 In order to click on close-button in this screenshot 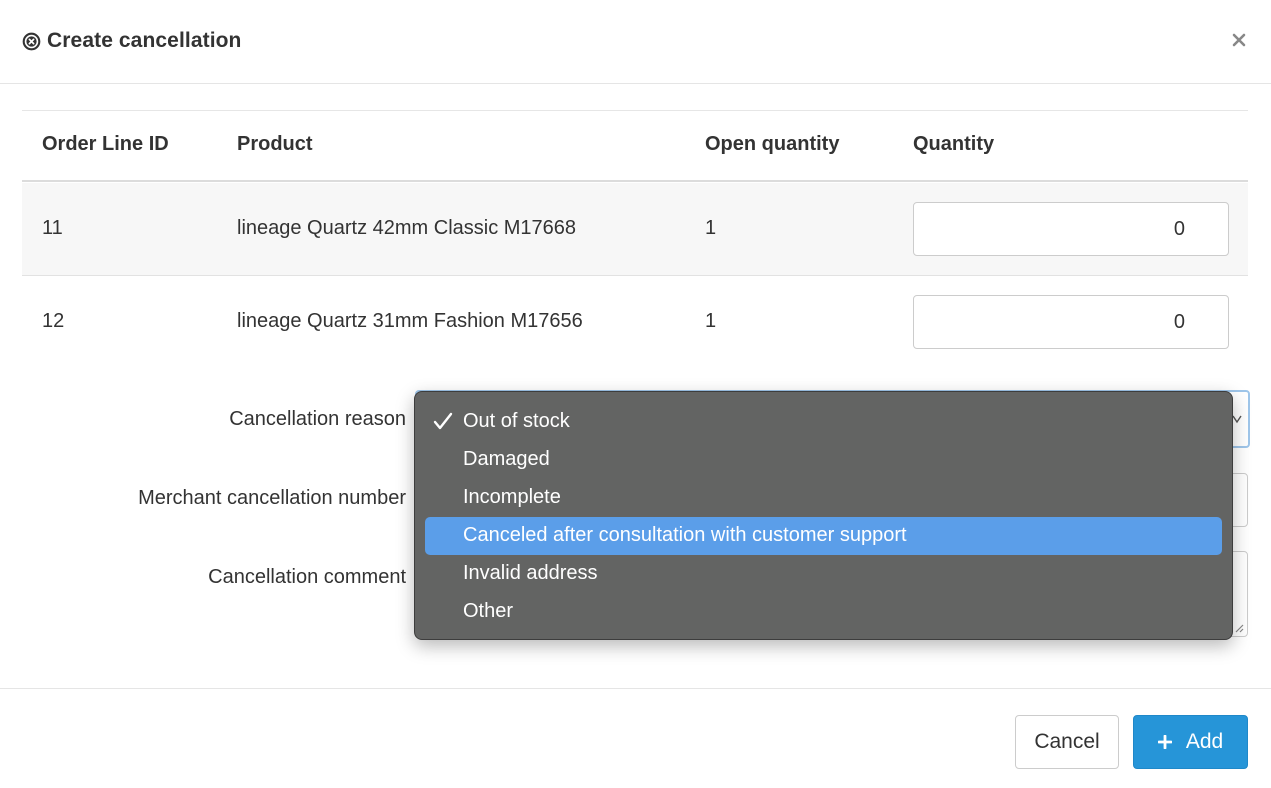, I will do `click(1239, 40)`.